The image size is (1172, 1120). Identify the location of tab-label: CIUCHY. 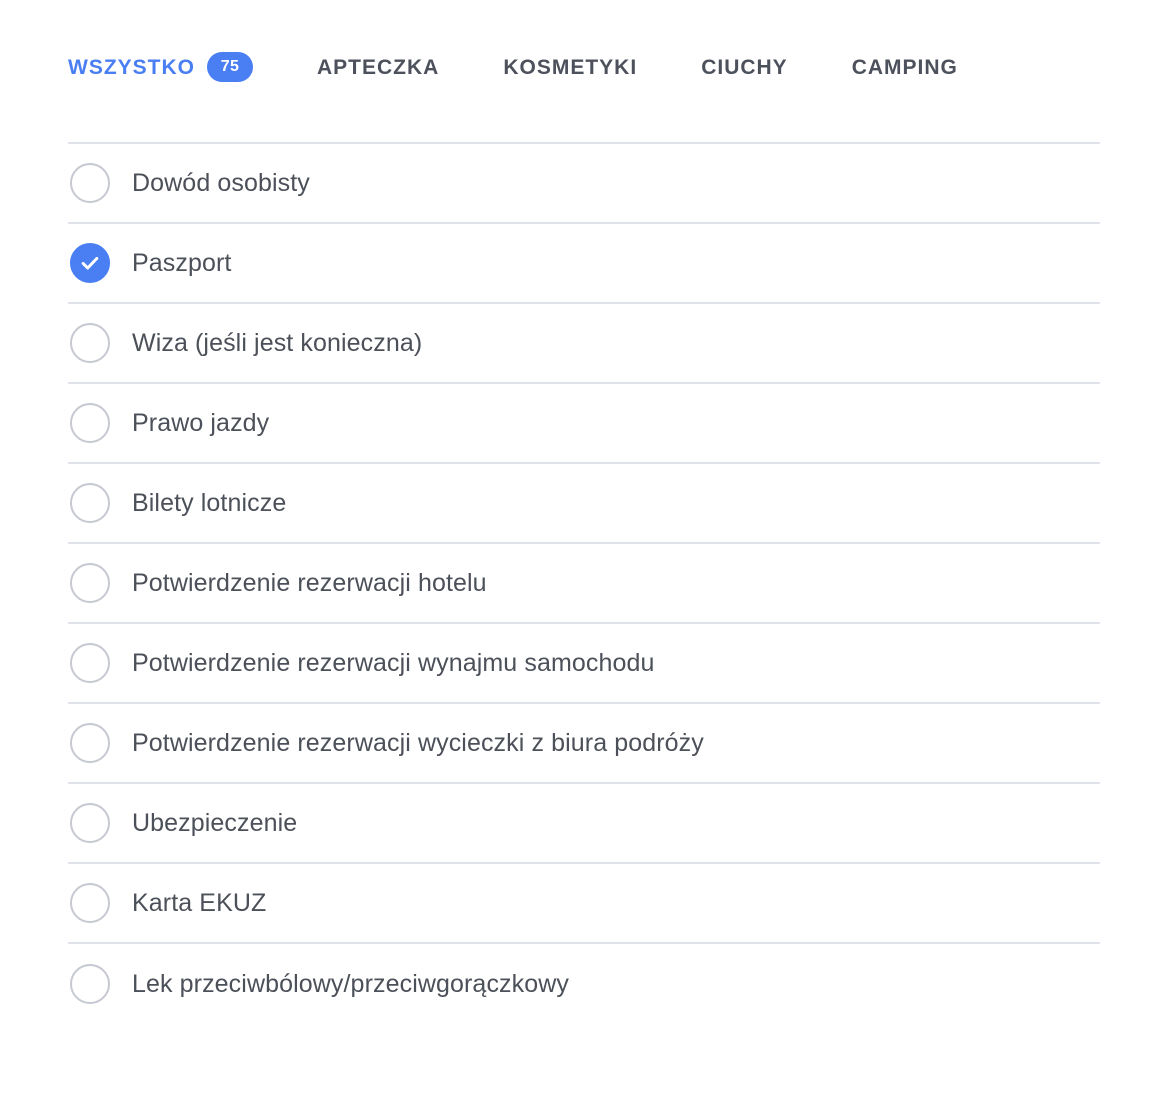
(744, 67).